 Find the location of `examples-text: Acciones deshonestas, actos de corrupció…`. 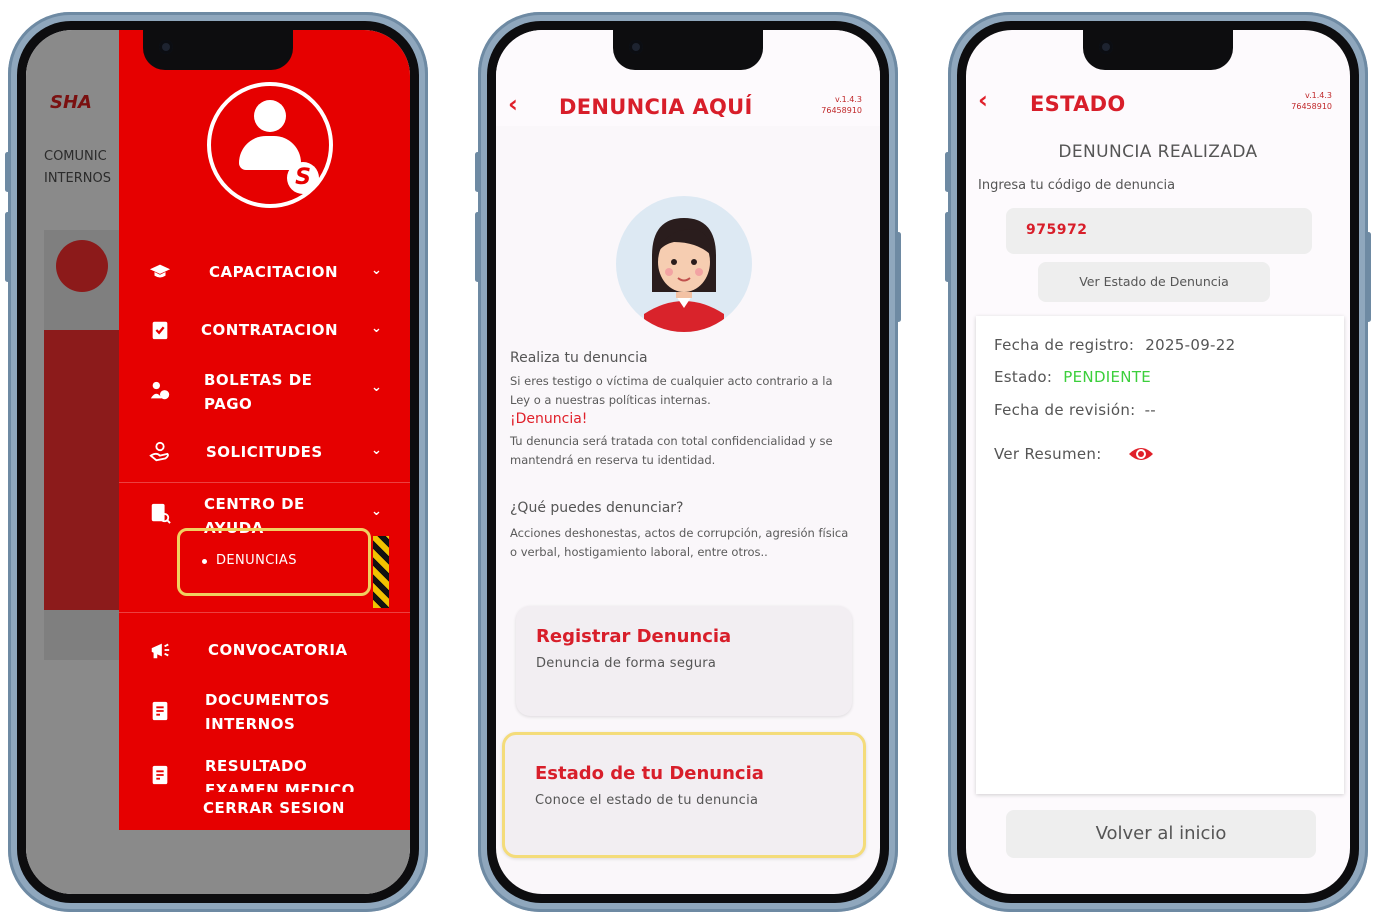

examples-text: Acciones deshonestas, actos de corrupció… is located at coordinates (679, 542).